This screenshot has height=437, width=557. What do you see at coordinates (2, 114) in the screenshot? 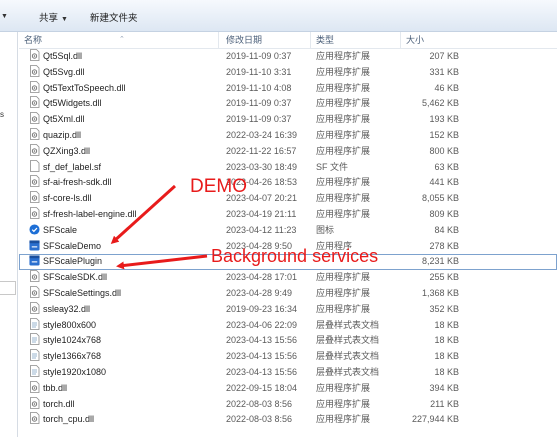
I see `nav-item-fragment: s` at bounding box center [2, 114].